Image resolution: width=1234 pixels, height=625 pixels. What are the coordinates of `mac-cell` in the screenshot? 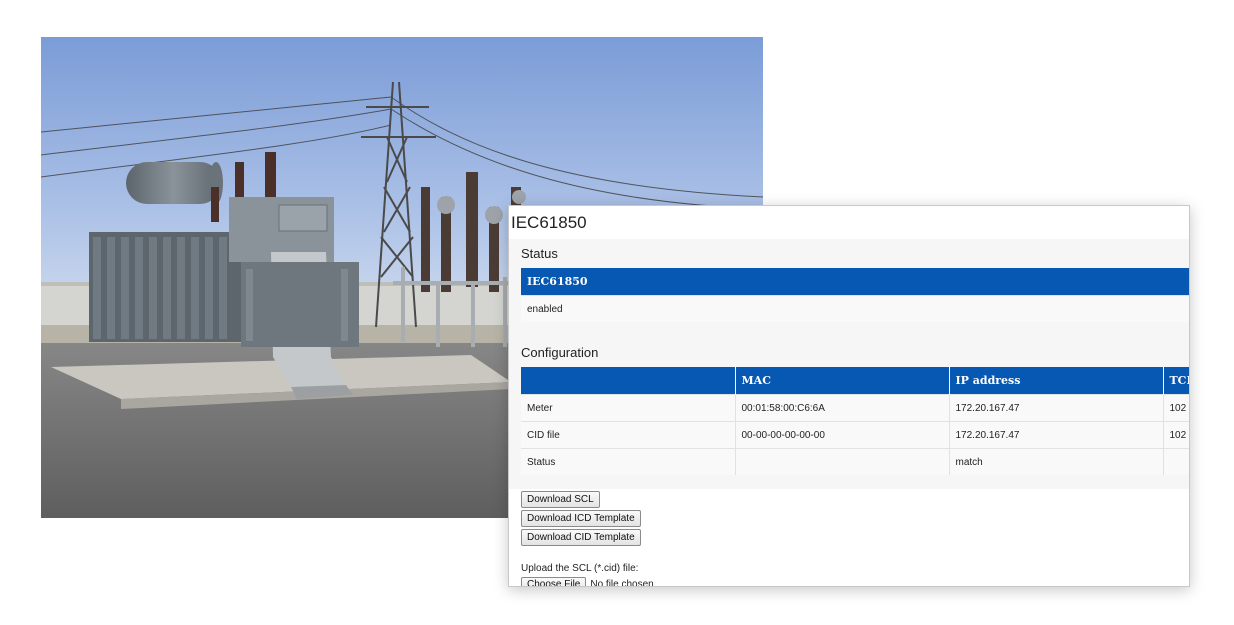 It's located at (842, 461).